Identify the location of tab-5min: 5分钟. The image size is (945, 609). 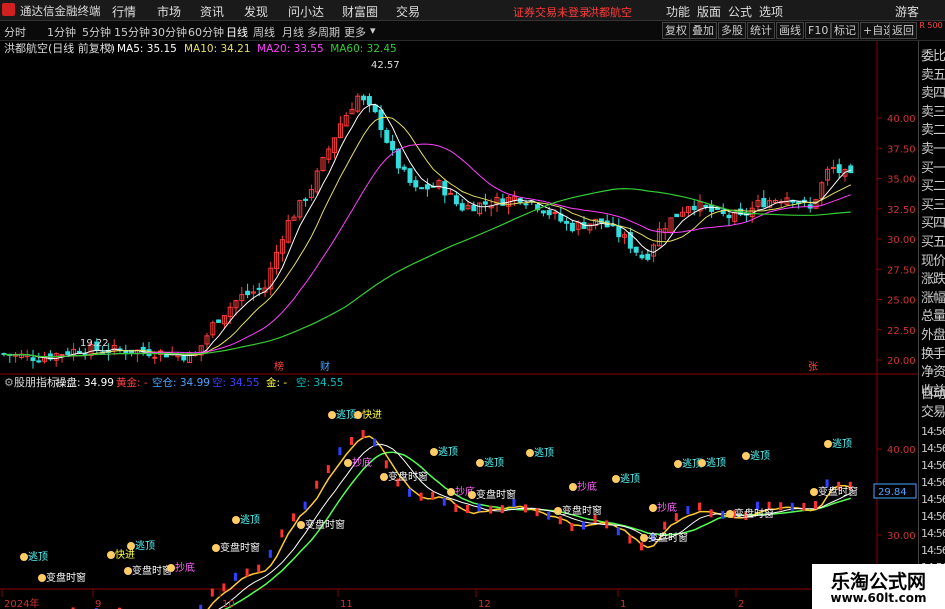
(96, 32).